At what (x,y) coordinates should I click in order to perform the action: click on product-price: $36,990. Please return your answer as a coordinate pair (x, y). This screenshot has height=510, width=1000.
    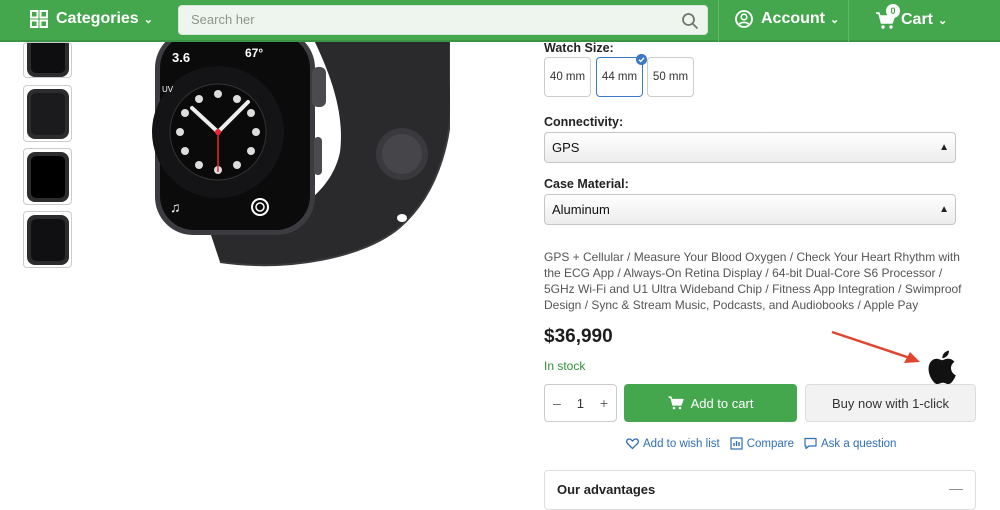
    Looking at the image, I should click on (578, 336).